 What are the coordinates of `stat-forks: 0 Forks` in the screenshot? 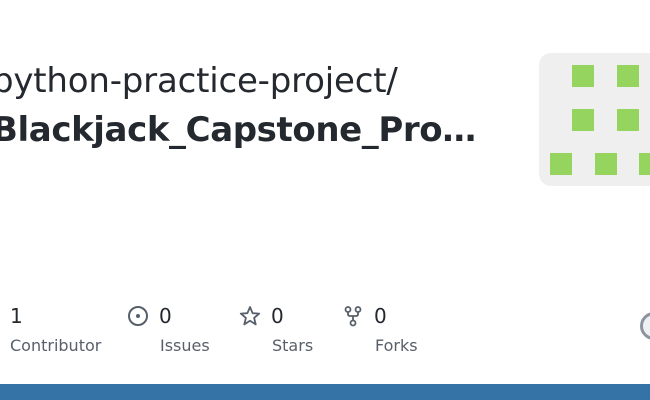 It's located at (380, 330).